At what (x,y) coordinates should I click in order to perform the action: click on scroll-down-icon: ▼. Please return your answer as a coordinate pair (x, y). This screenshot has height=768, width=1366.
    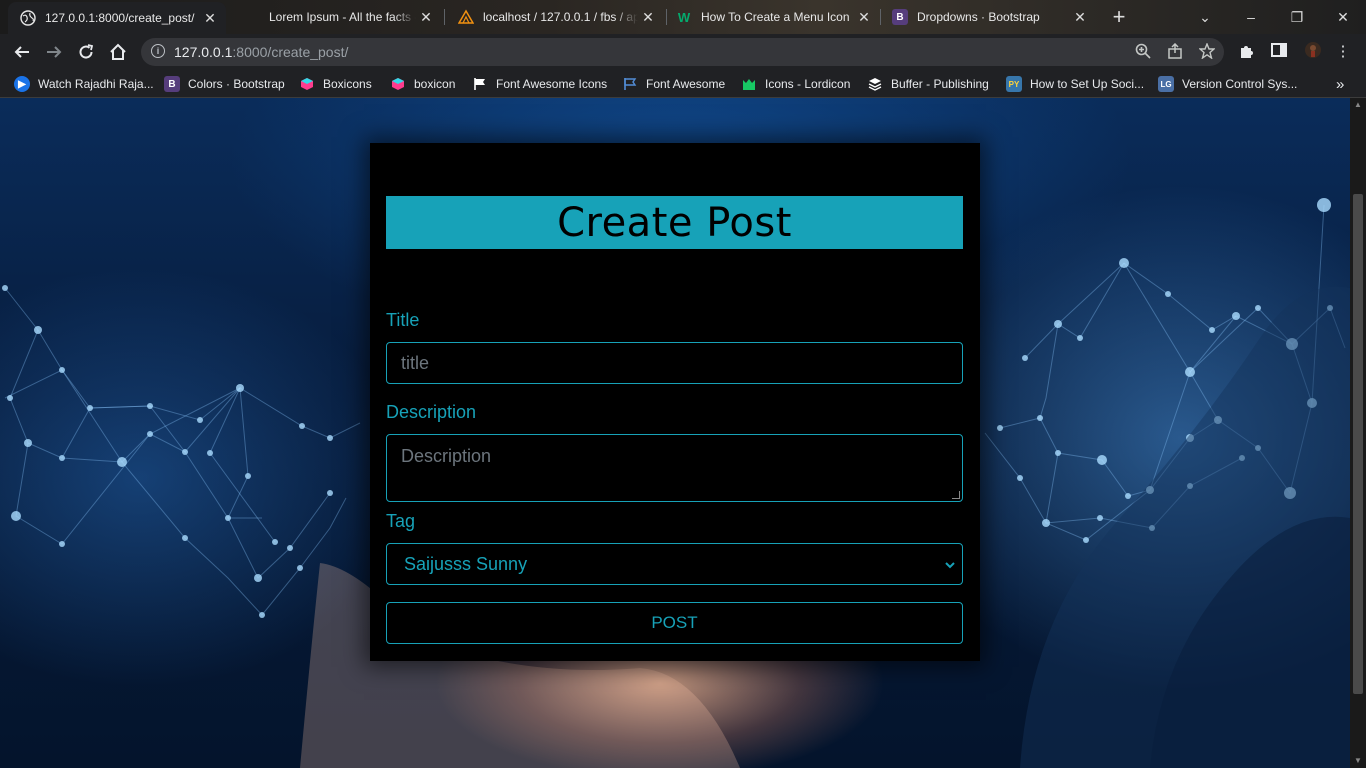
    Looking at the image, I should click on (1358, 761).